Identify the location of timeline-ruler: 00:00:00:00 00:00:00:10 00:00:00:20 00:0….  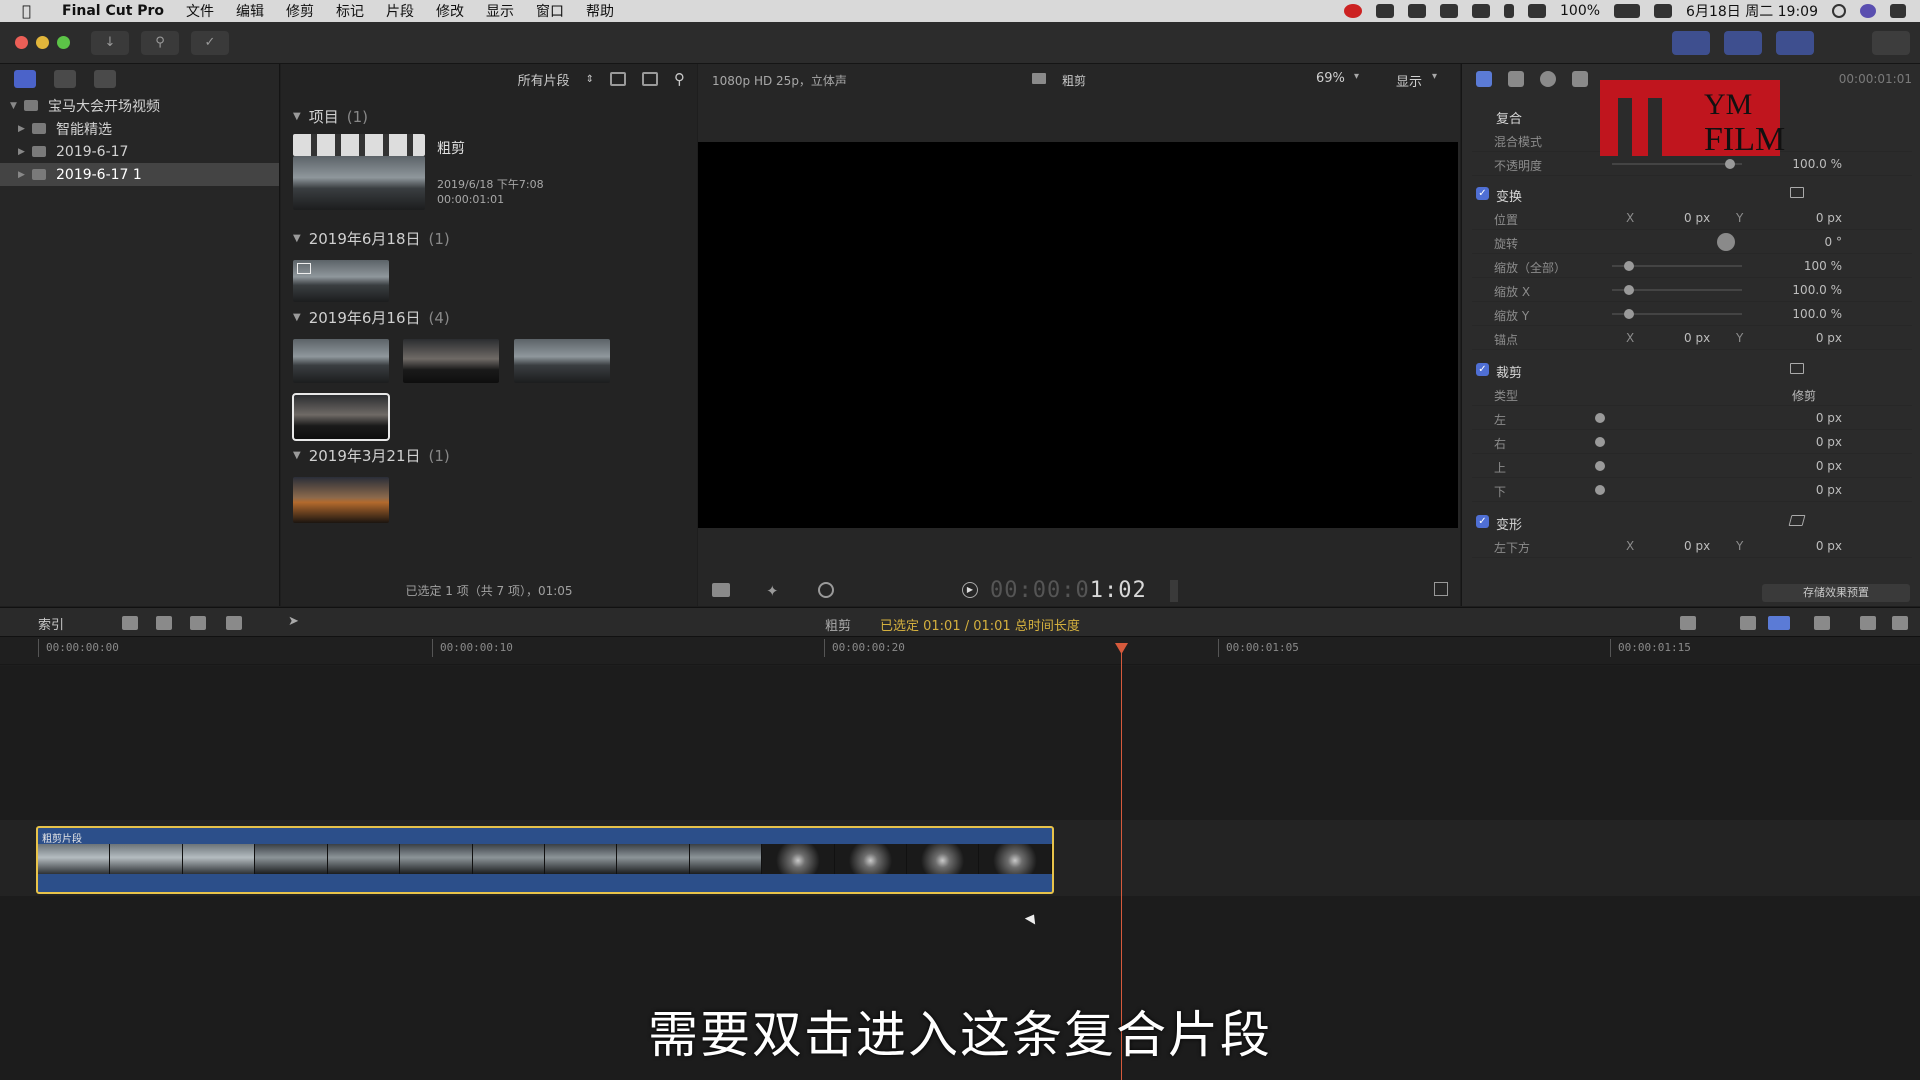
(960, 651).